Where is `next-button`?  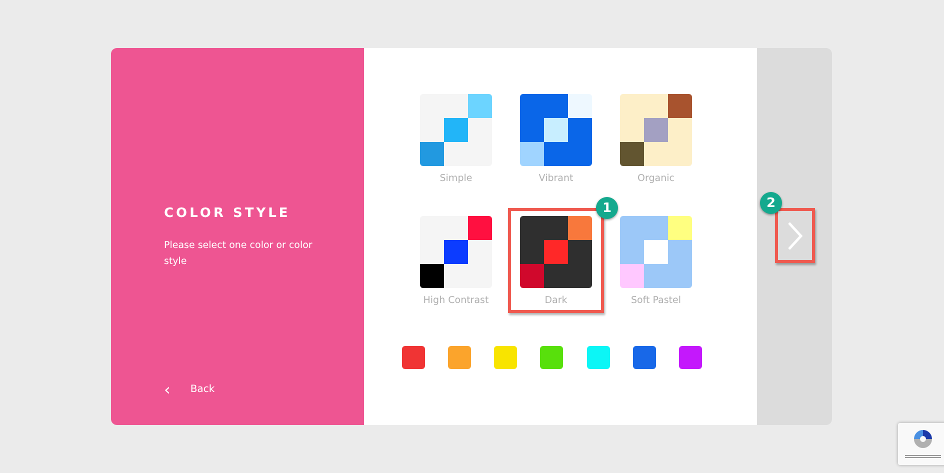
next-button is located at coordinates (795, 235).